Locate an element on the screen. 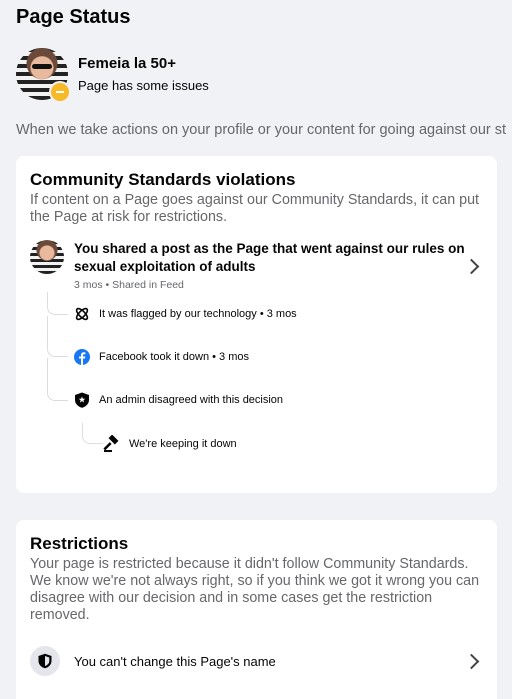 This screenshot has width=512, height=699. timeline-item: We're keeping it down is located at coordinates (169, 444).